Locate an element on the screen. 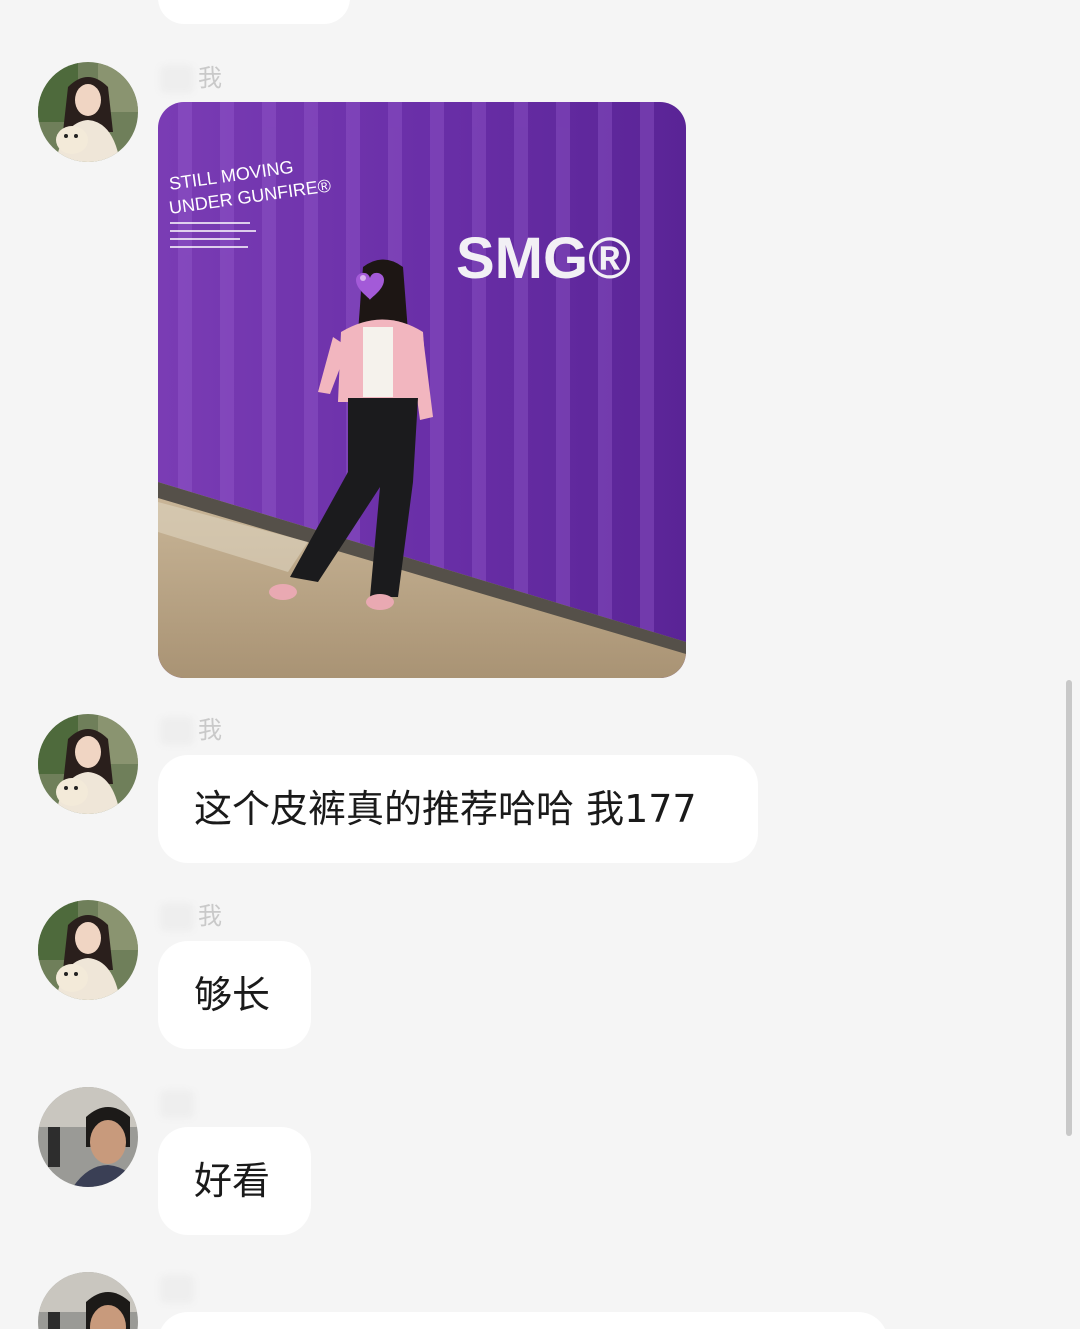 The image size is (1080, 1329). message-bubble: 好看 is located at coordinates (234, 1181).